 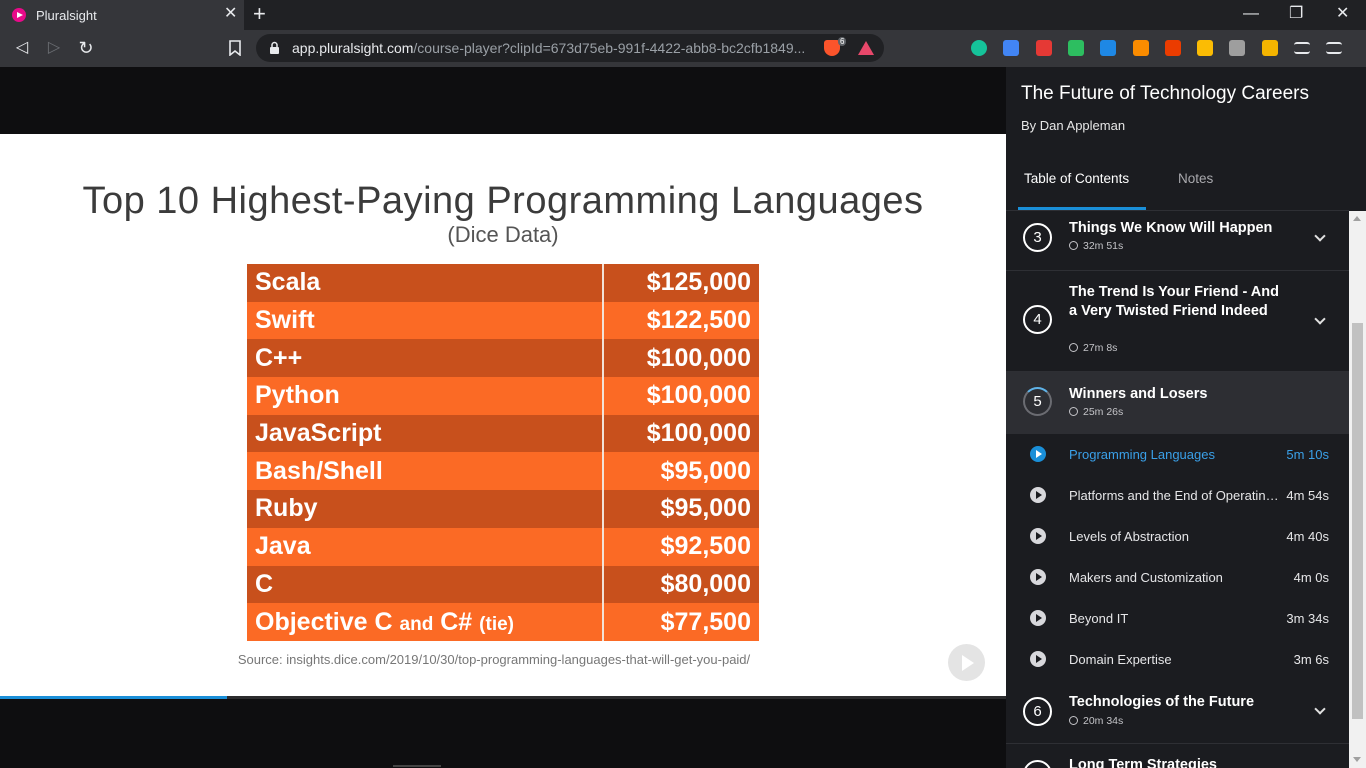 I want to click on language-cell: Ruby, so click(x=425, y=509).